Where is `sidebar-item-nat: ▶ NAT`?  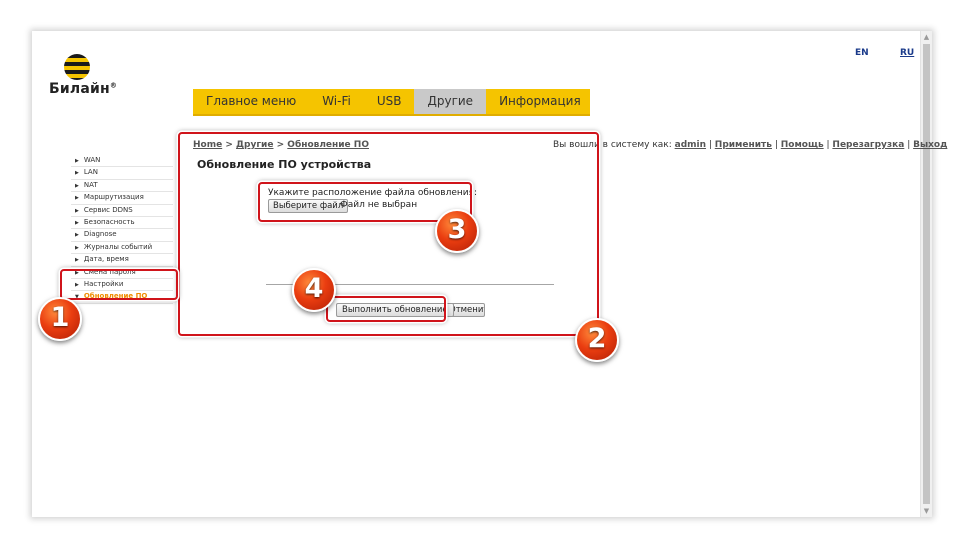 sidebar-item-nat: ▶ NAT is located at coordinates (122, 186).